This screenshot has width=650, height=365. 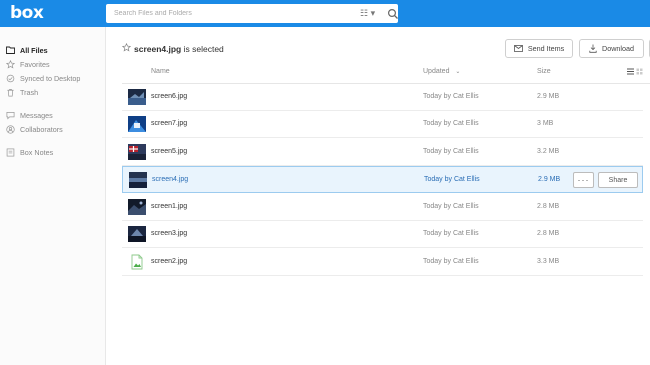 I want to click on column-header-updated-label: Updated, so click(x=436, y=71).